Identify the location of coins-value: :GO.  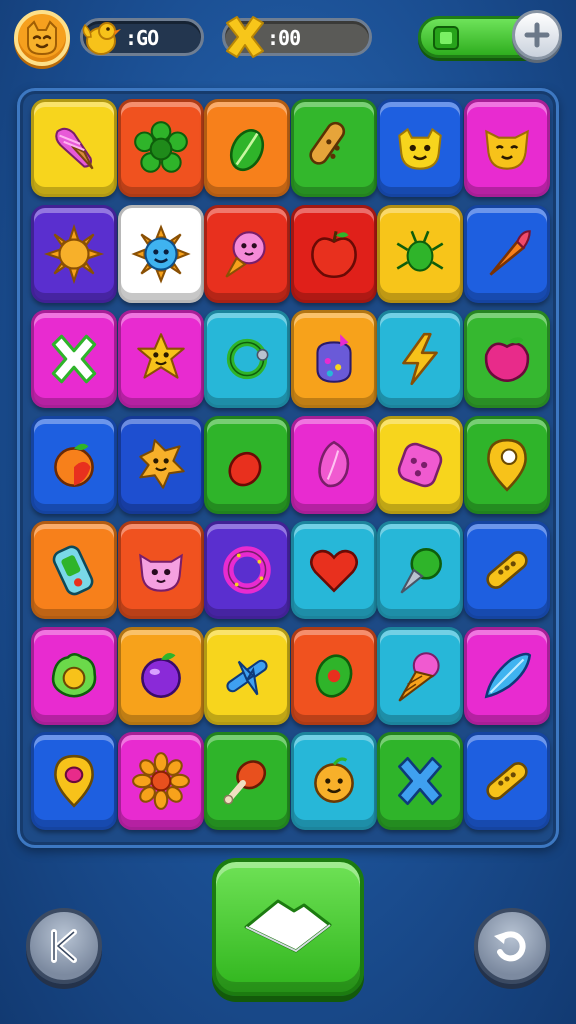
(142, 38).